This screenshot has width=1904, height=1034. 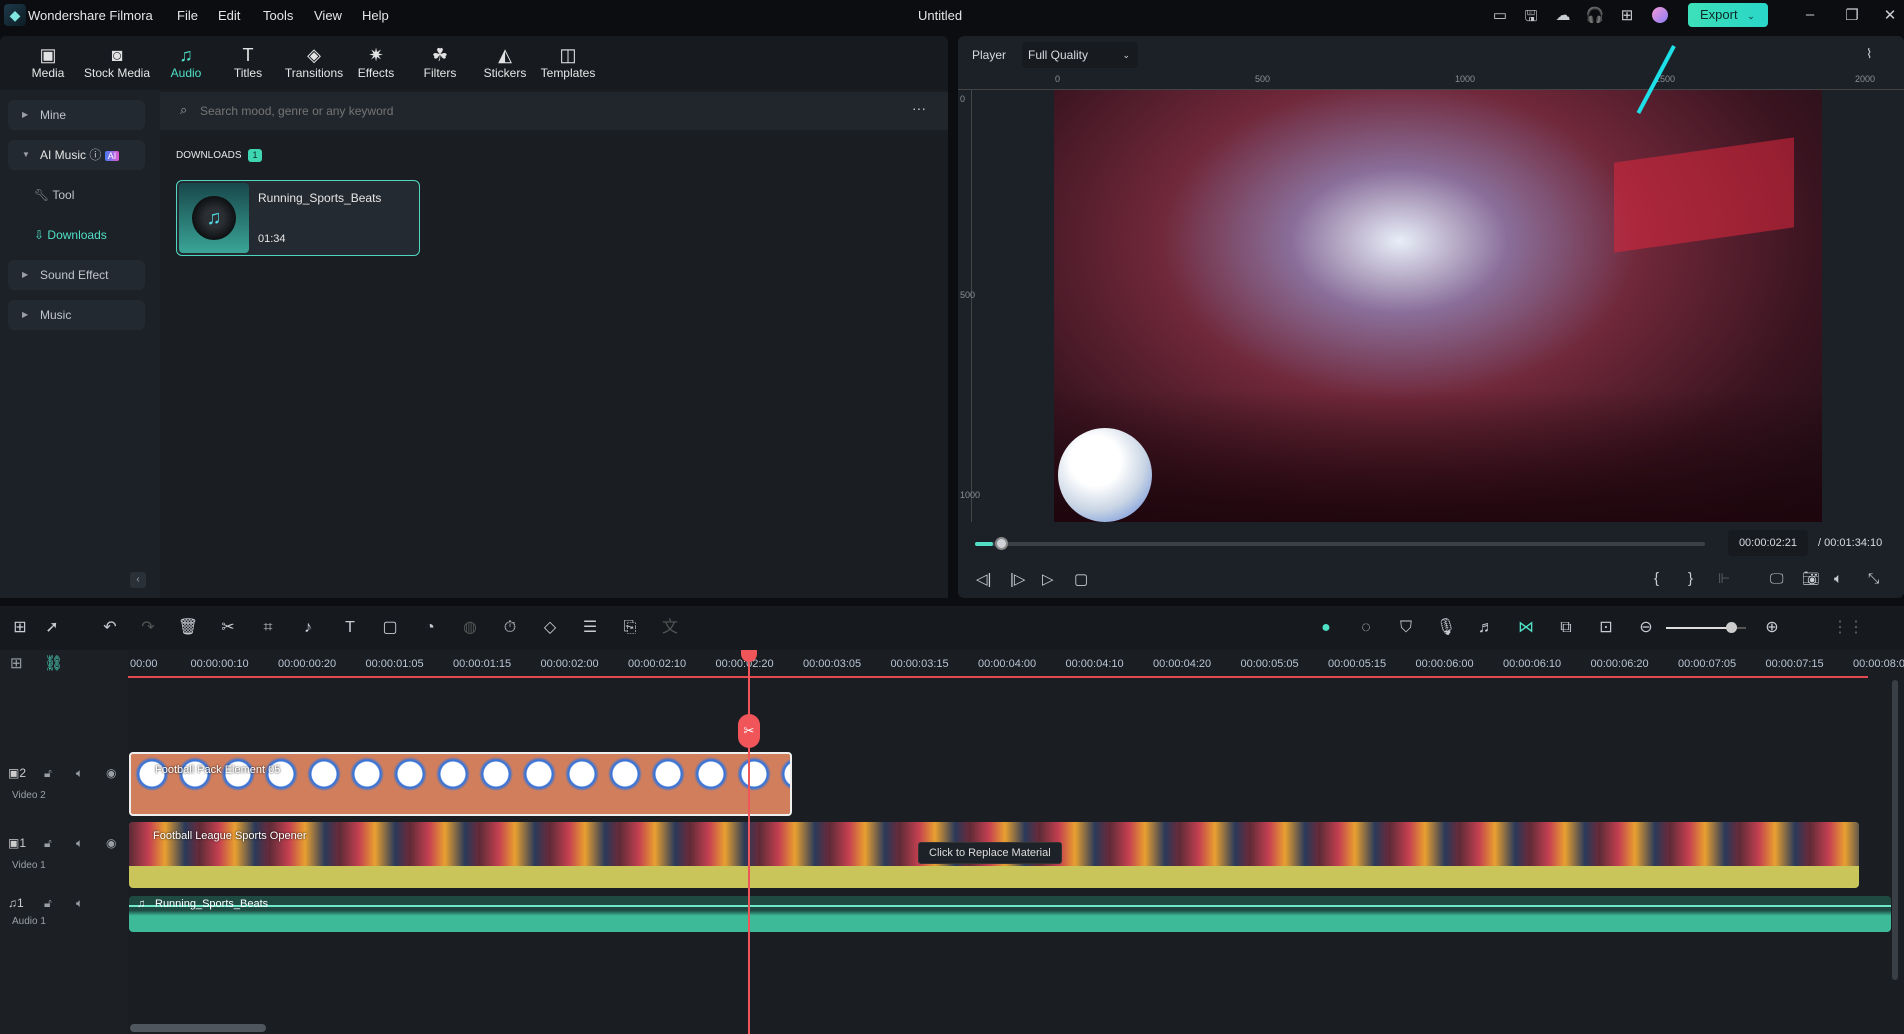 I want to click on sidebar-item-ai-music: ▼ AI Music ⓘ AI, so click(x=76, y=155).